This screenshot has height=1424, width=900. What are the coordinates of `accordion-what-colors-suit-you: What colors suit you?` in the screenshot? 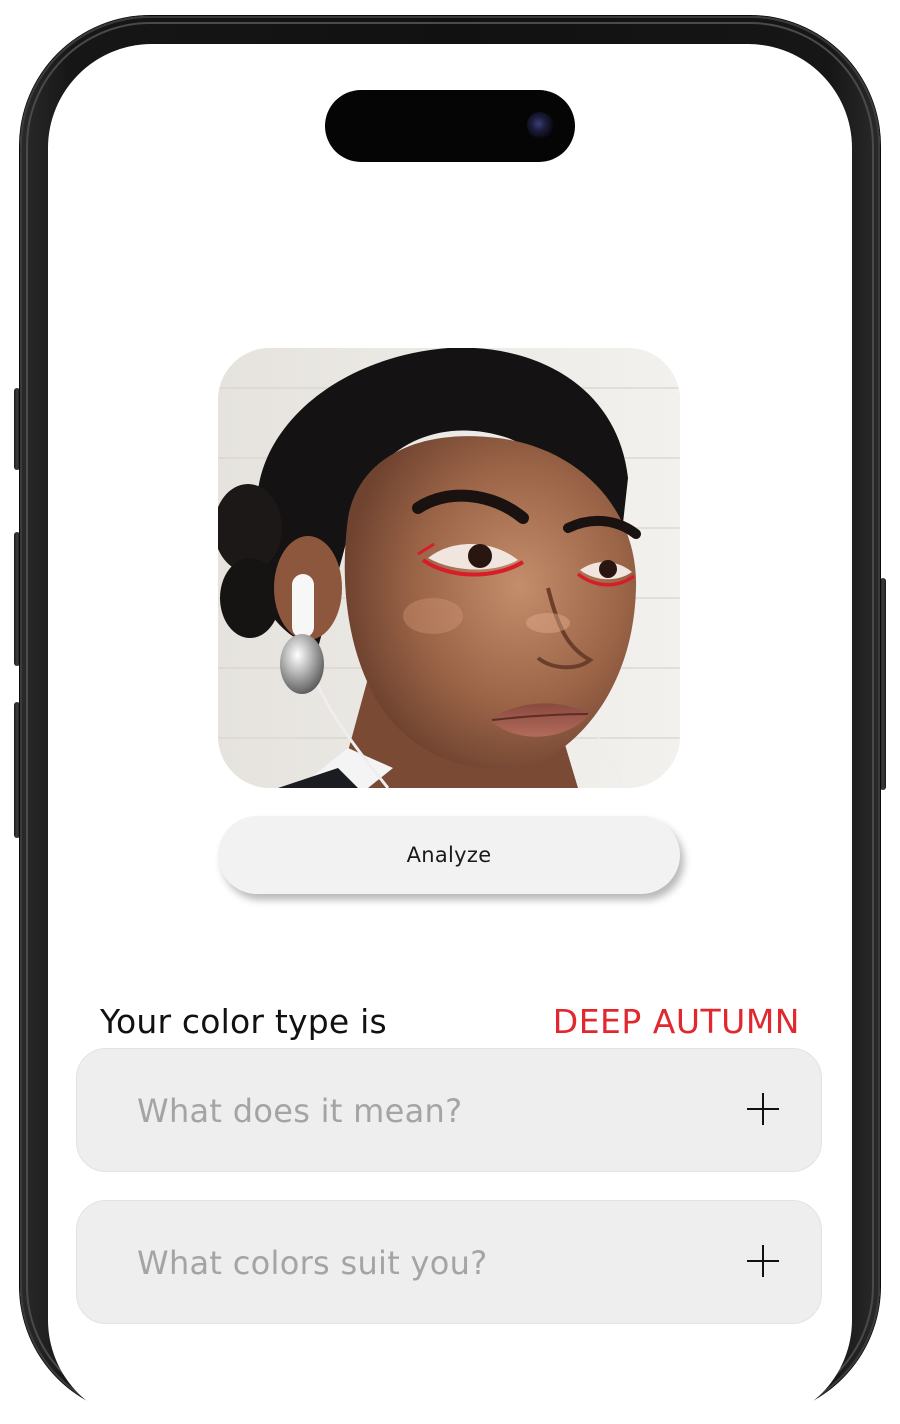 It's located at (449, 1262).